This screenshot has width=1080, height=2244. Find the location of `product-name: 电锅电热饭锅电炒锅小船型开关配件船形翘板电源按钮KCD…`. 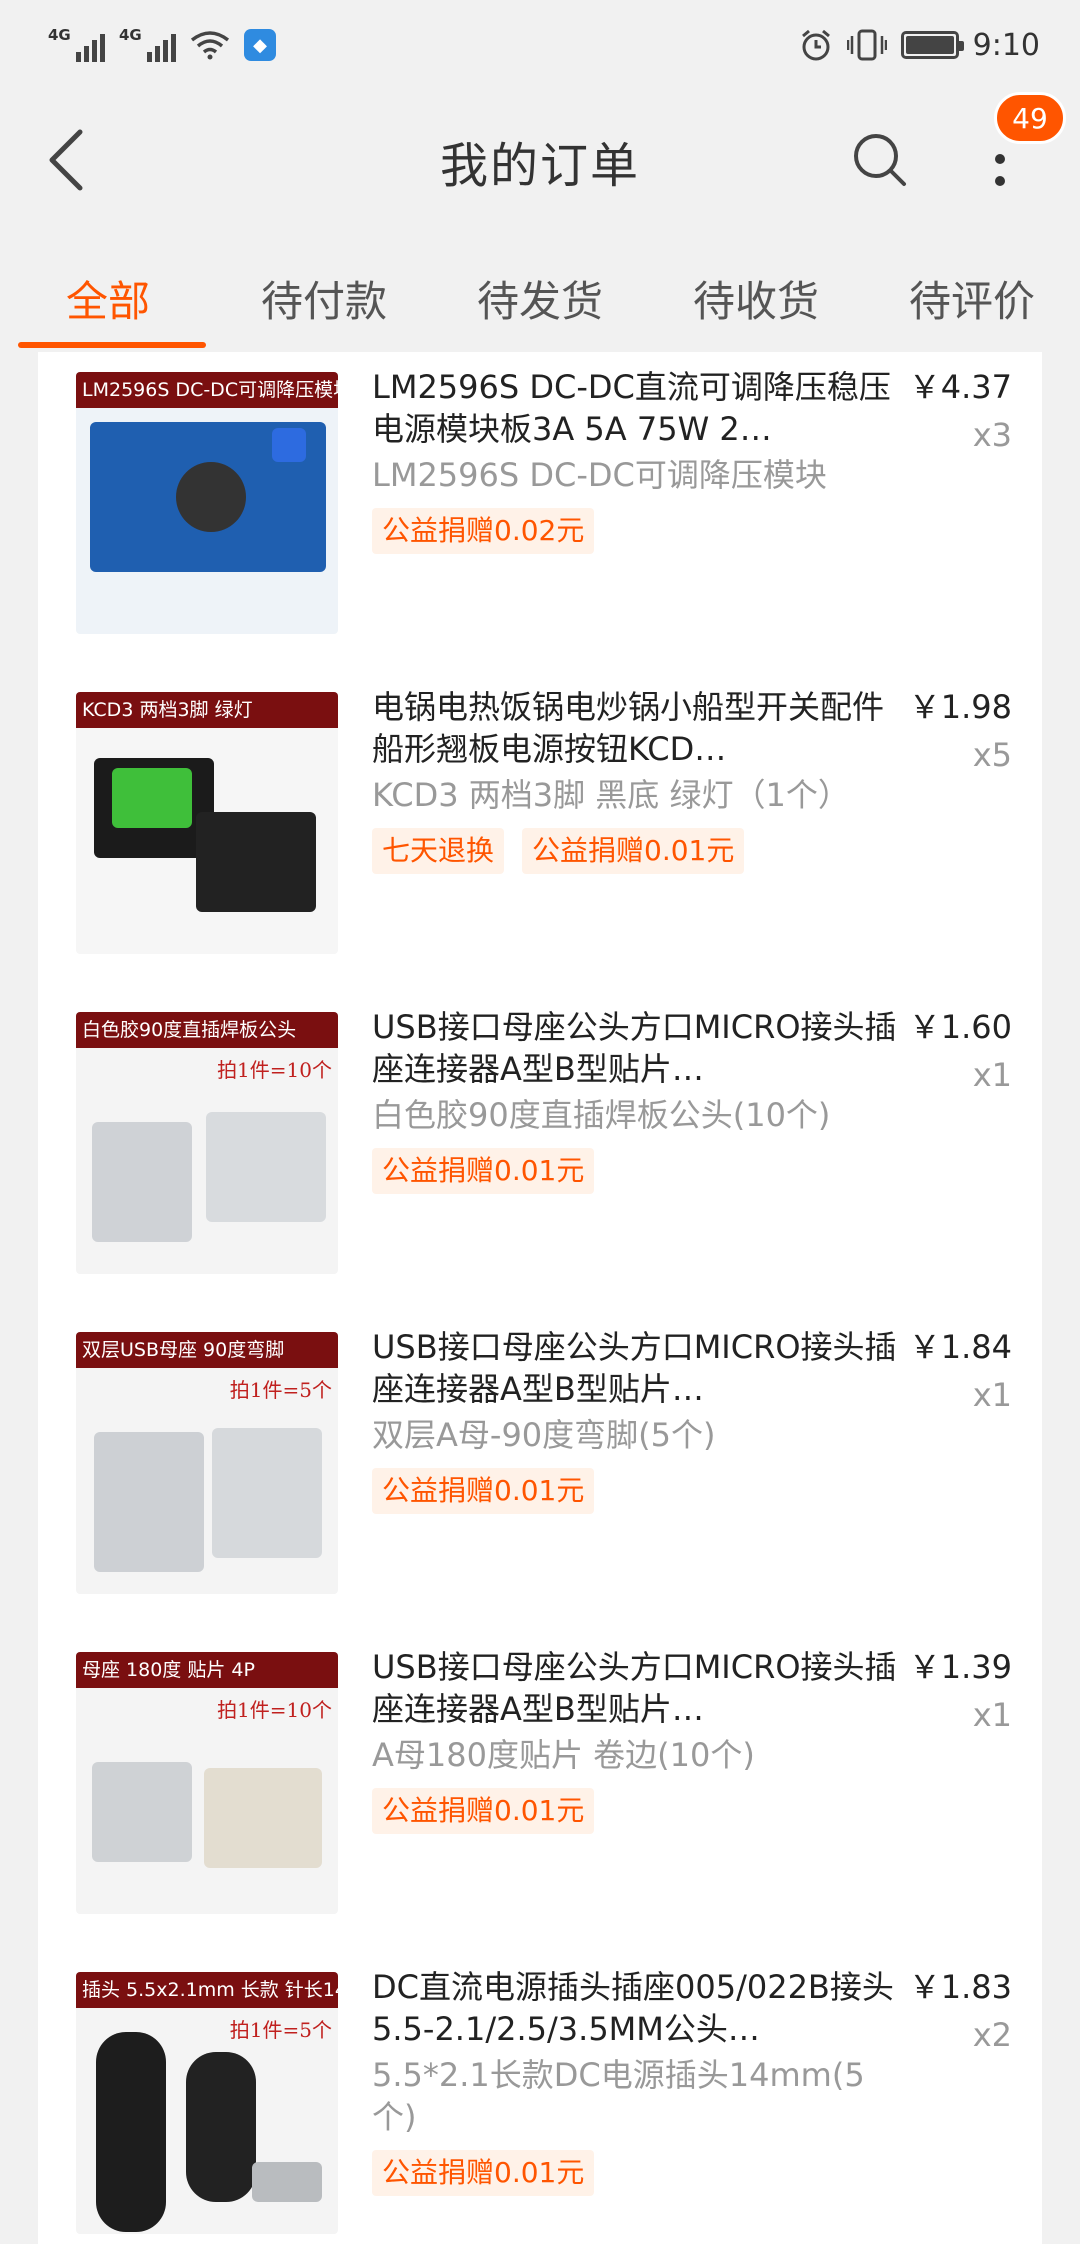

product-name: 电锅电热饭锅电炒锅小船型开关配件船形翘板电源按钮KCD… is located at coordinates (637, 728).